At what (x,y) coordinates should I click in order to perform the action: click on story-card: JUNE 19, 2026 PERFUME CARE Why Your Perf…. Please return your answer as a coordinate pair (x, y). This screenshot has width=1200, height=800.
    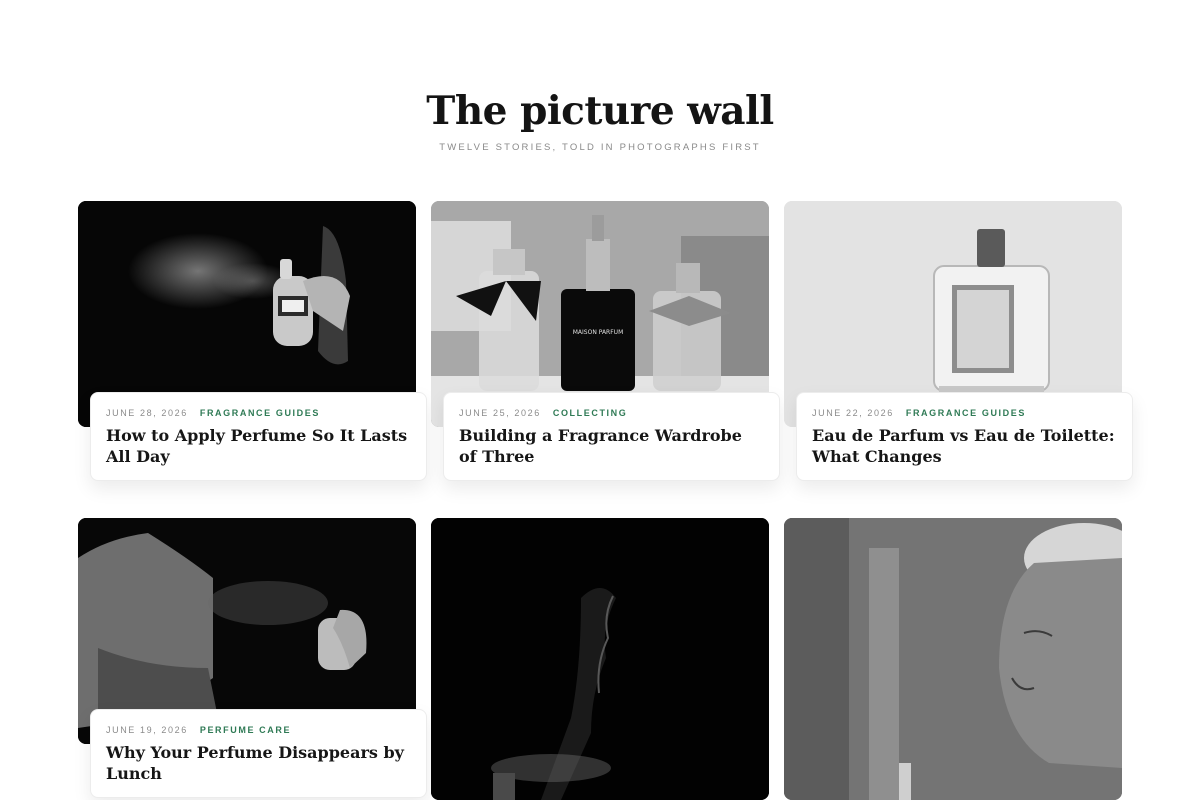
    Looking at the image, I should click on (252, 659).